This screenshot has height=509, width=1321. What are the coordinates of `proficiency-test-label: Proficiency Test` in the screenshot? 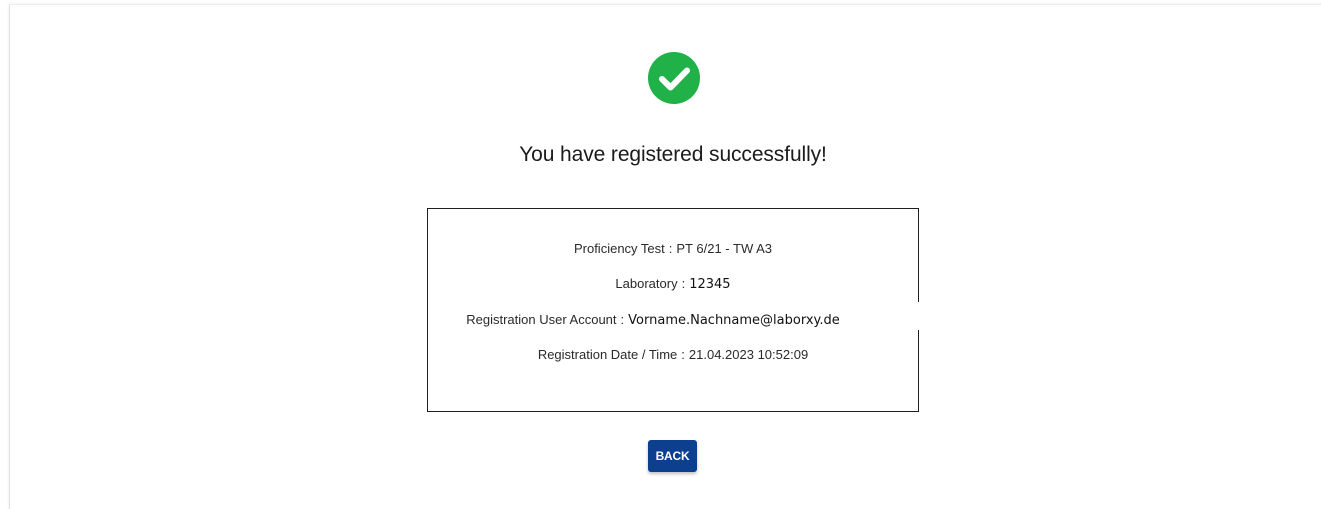 It's located at (619, 248).